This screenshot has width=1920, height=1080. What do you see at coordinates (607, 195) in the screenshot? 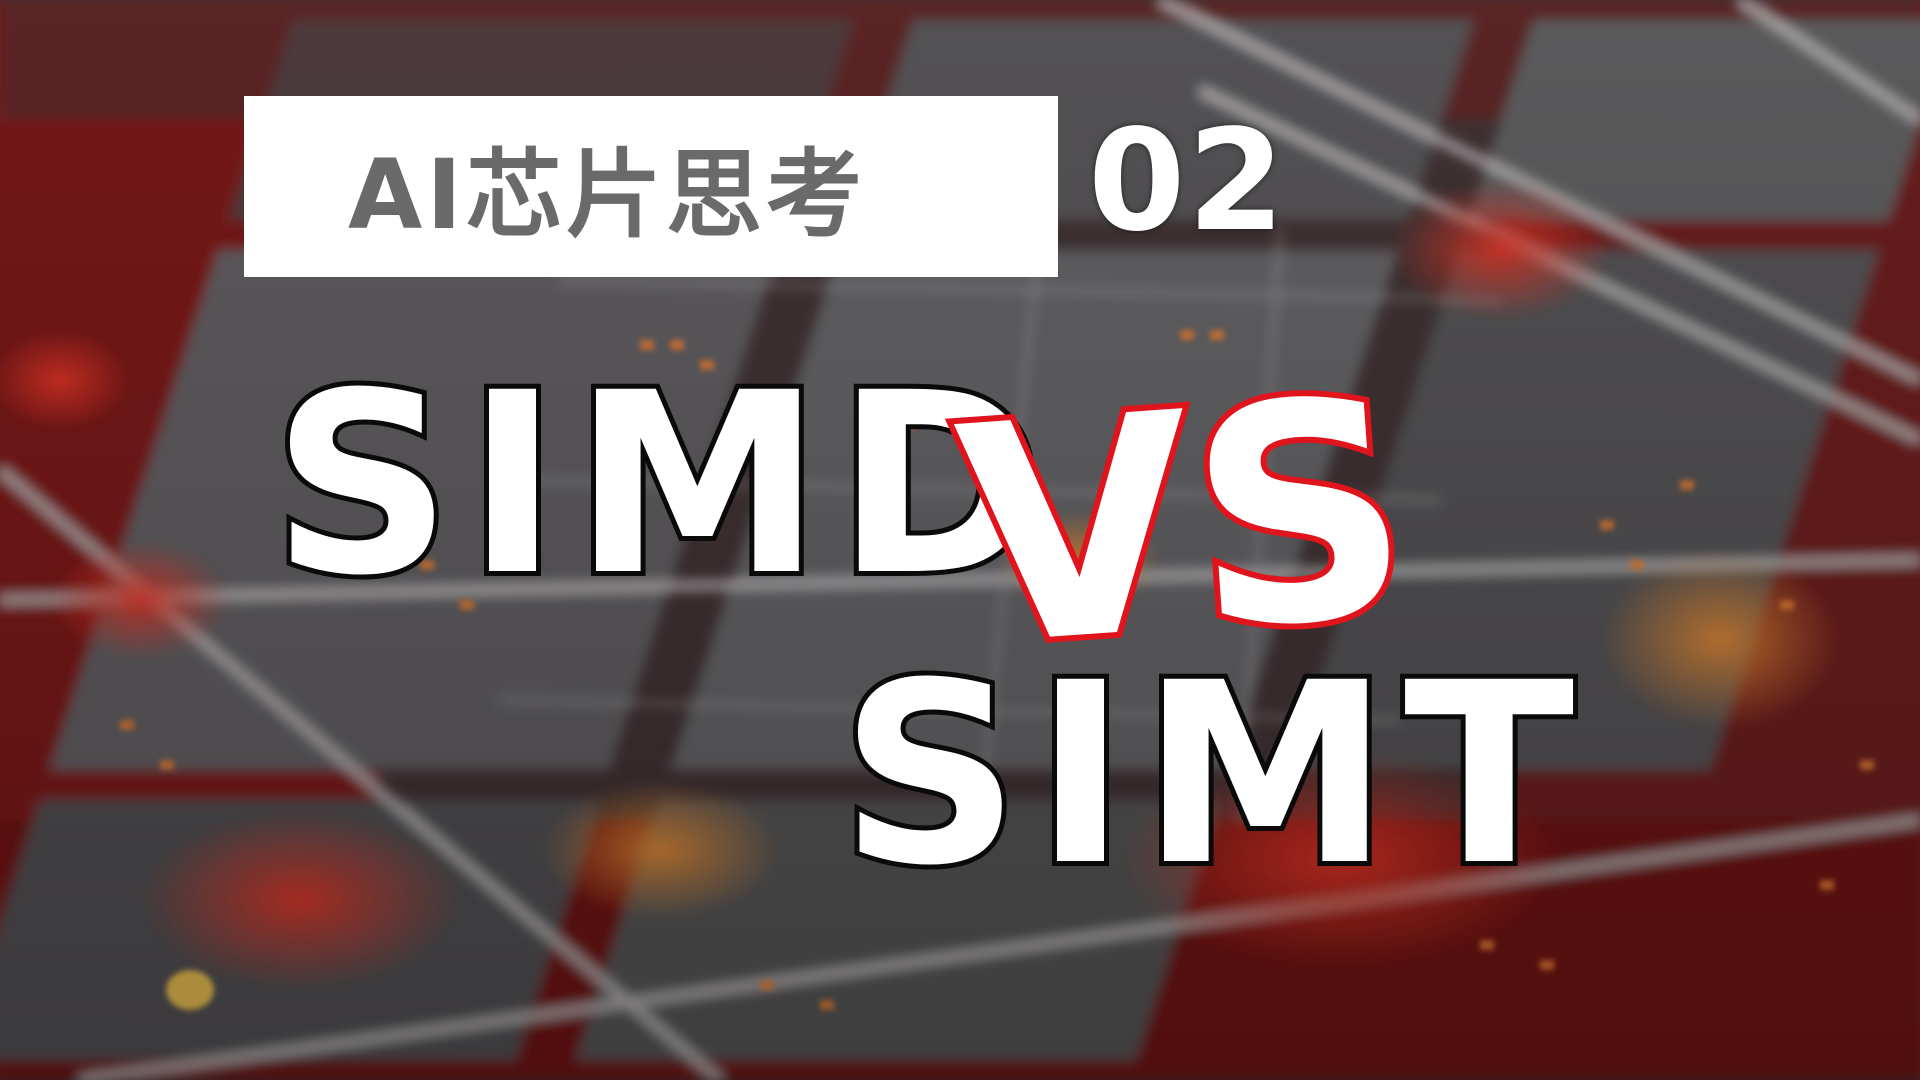
I see `series-title: AI芯片思考` at bounding box center [607, 195].